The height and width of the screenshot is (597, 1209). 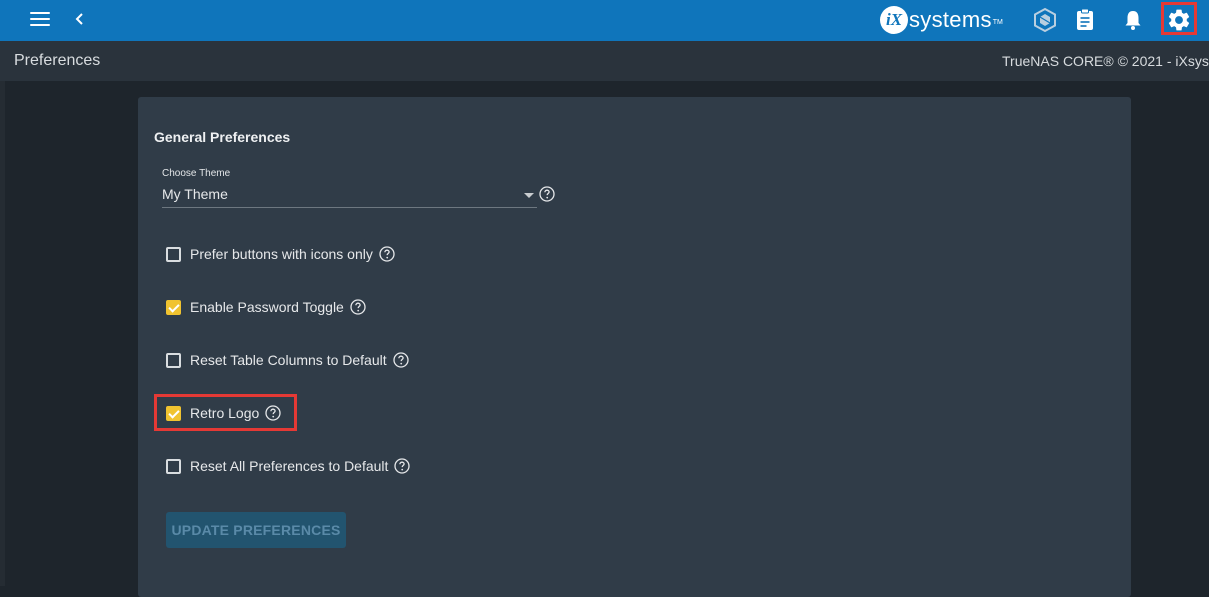 I want to click on checkbox-reset-all-preferences, so click(x=173, y=466).